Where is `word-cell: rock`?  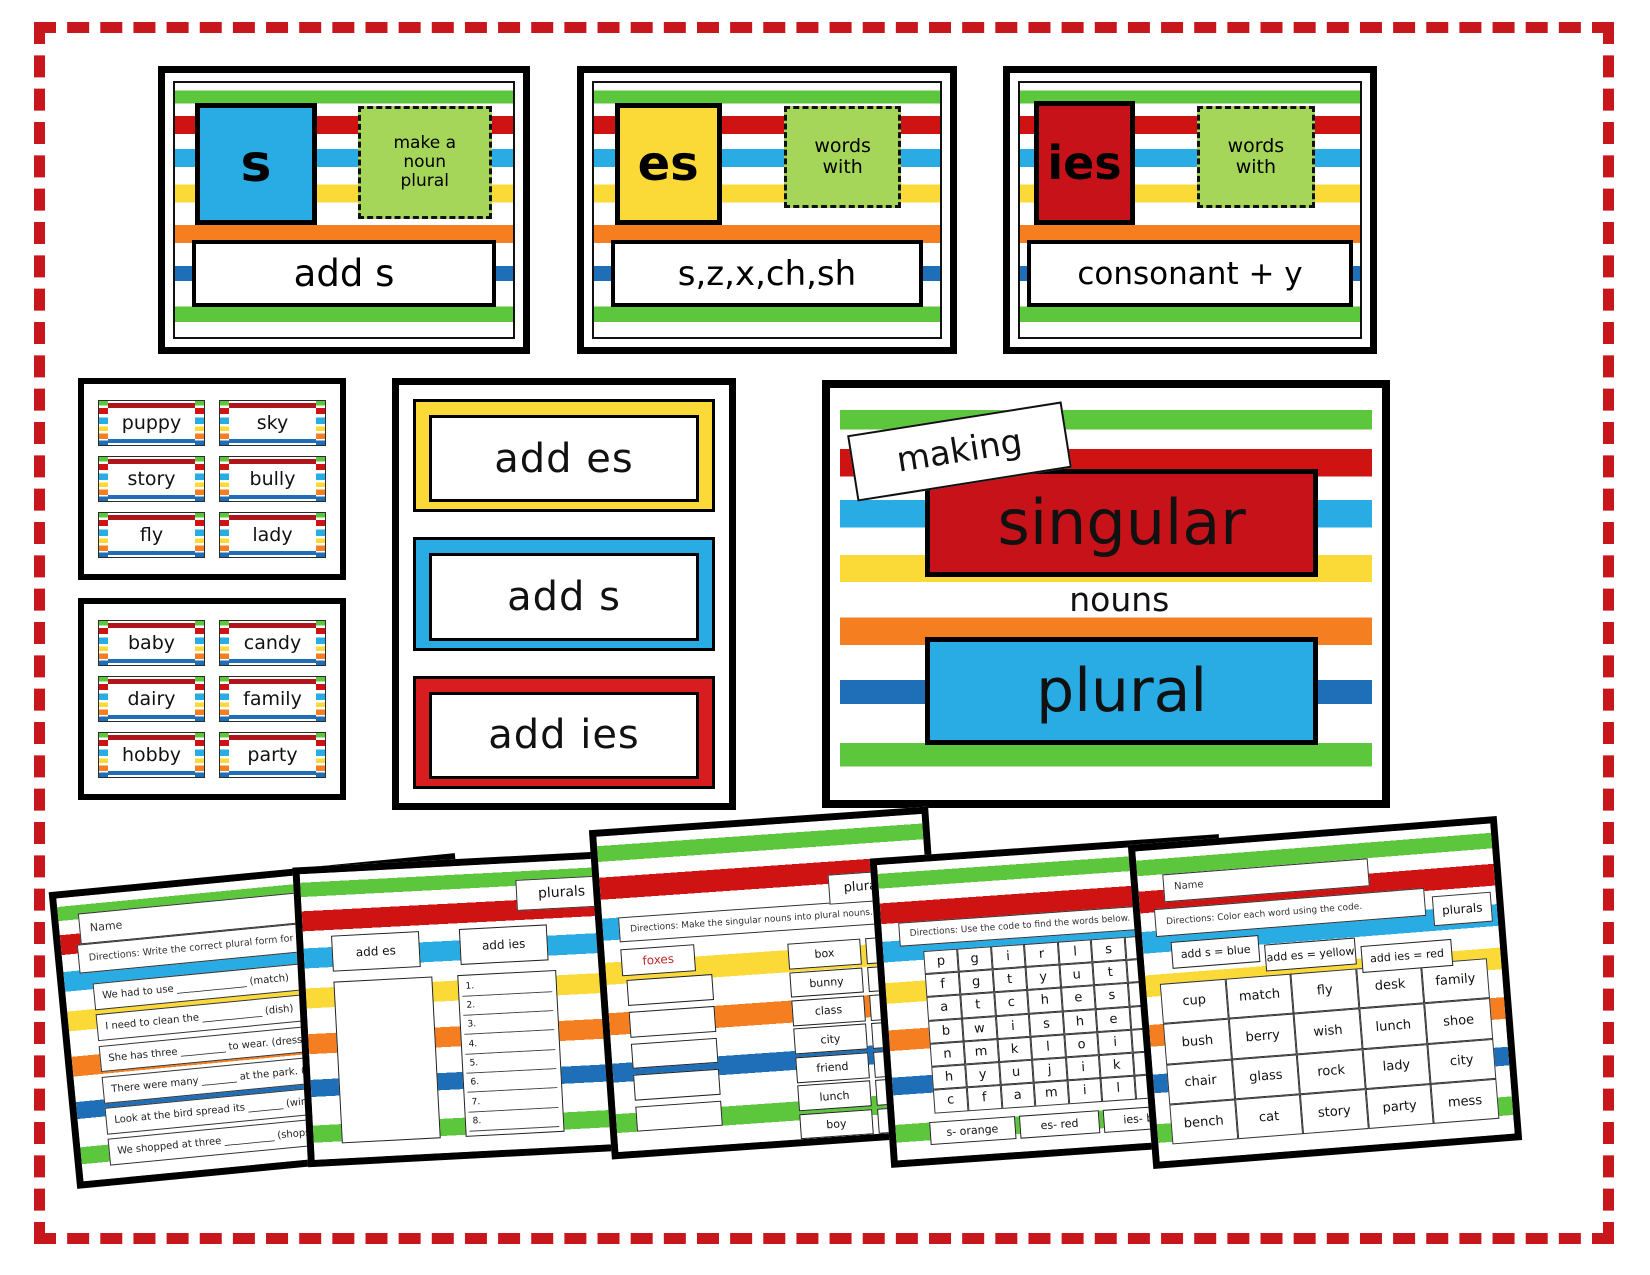 word-cell: rock is located at coordinates (1331, 1071).